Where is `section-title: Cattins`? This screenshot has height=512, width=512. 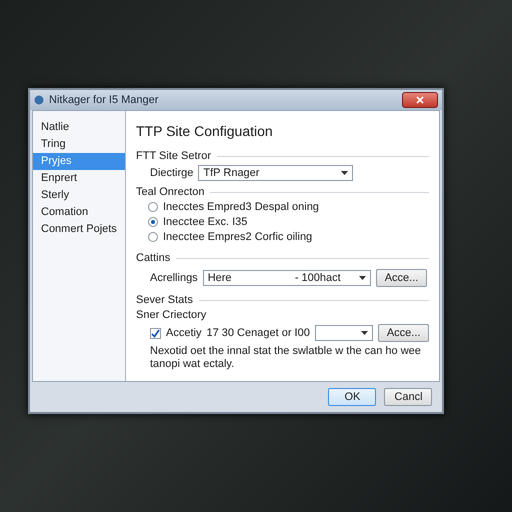
section-title: Cattins is located at coordinates (153, 258).